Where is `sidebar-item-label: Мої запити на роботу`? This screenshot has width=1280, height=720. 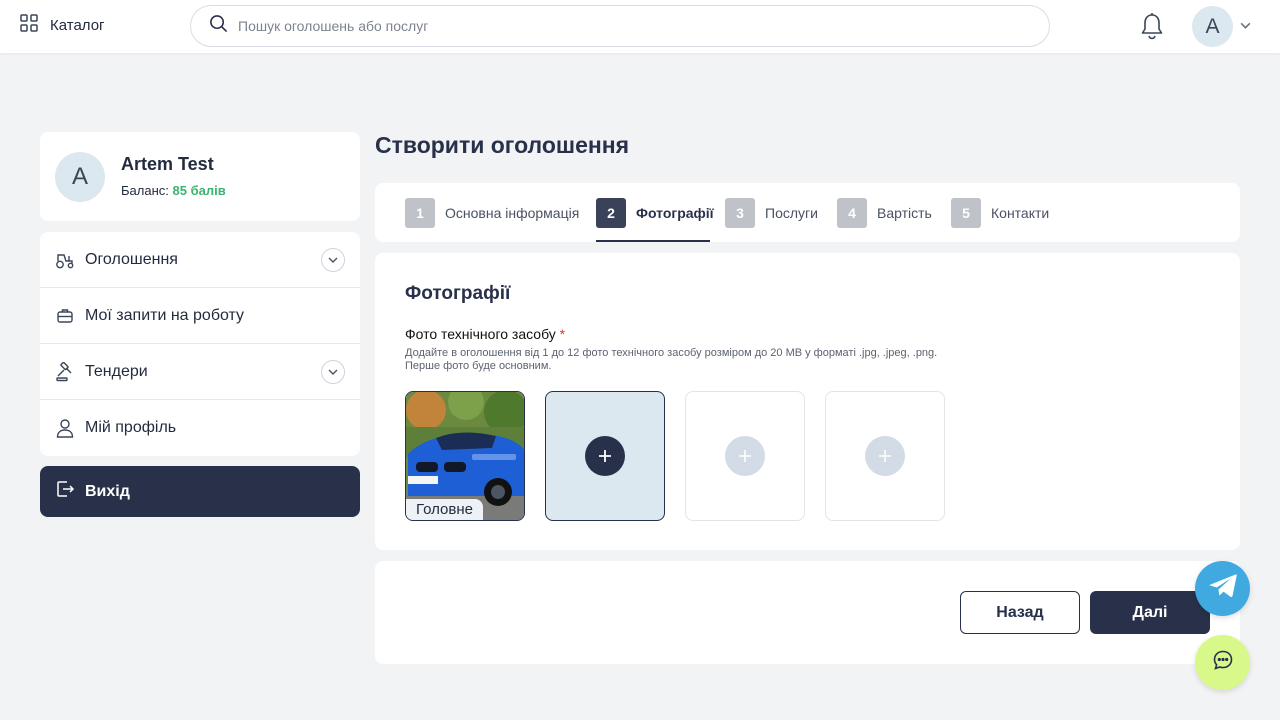
sidebar-item-label: Мої запити на роботу is located at coordinates (165, 315).